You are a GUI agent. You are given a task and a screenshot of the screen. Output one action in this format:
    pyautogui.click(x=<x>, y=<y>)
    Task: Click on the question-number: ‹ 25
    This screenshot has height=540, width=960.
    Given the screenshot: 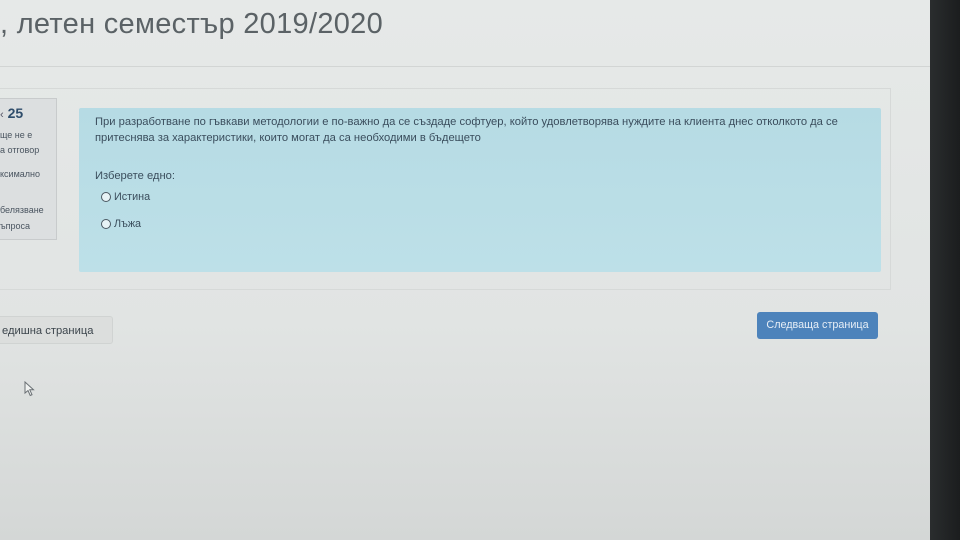 What is the action you would take?
    pyautogui.click(x=11, y=113)
    